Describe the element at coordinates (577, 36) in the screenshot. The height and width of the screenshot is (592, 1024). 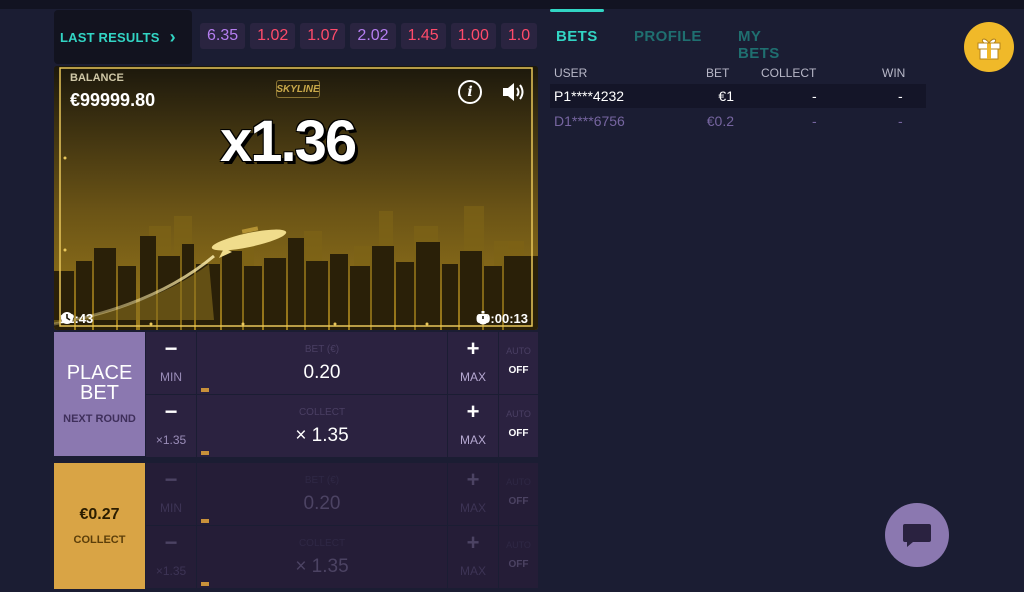
I see `tab-bets: BETS` at that location.